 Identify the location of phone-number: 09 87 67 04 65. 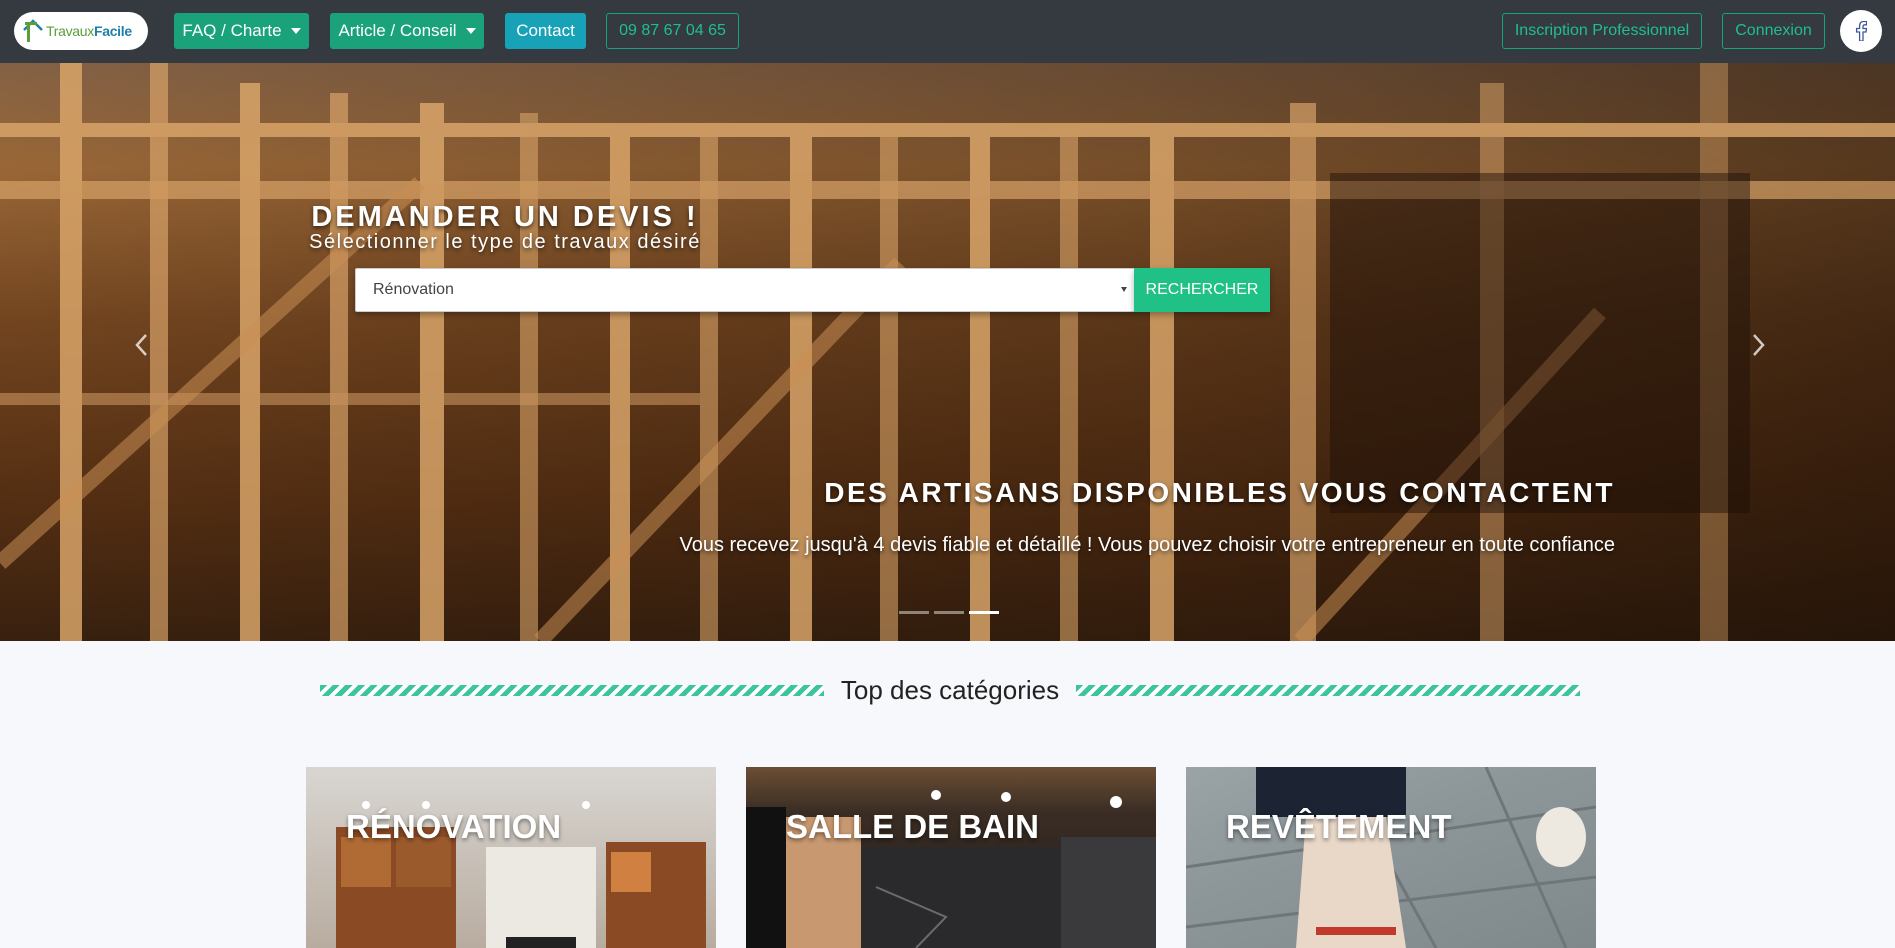
(672, 30).